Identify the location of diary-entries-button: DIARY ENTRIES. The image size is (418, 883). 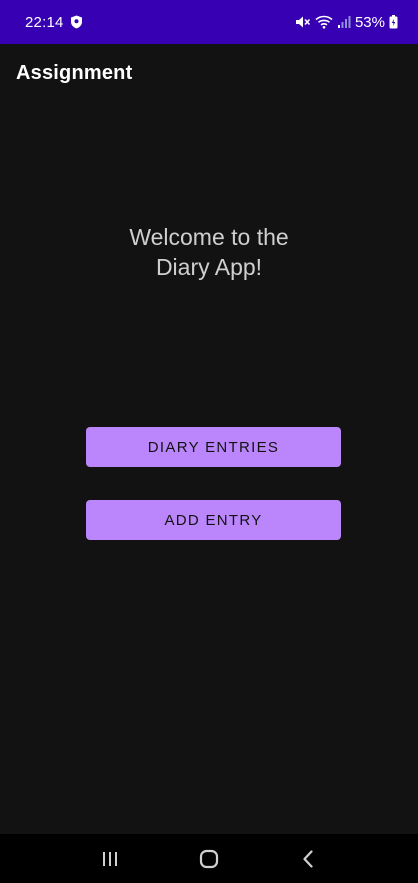
(213, 447).